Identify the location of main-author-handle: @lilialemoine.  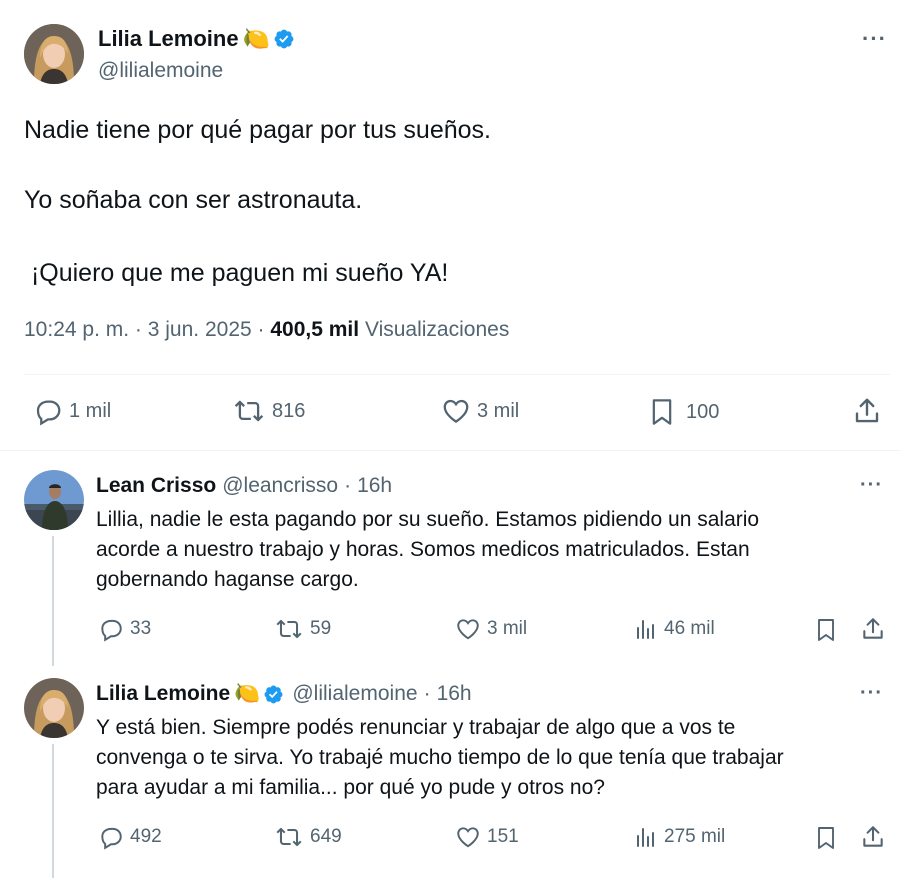
(160, 71).